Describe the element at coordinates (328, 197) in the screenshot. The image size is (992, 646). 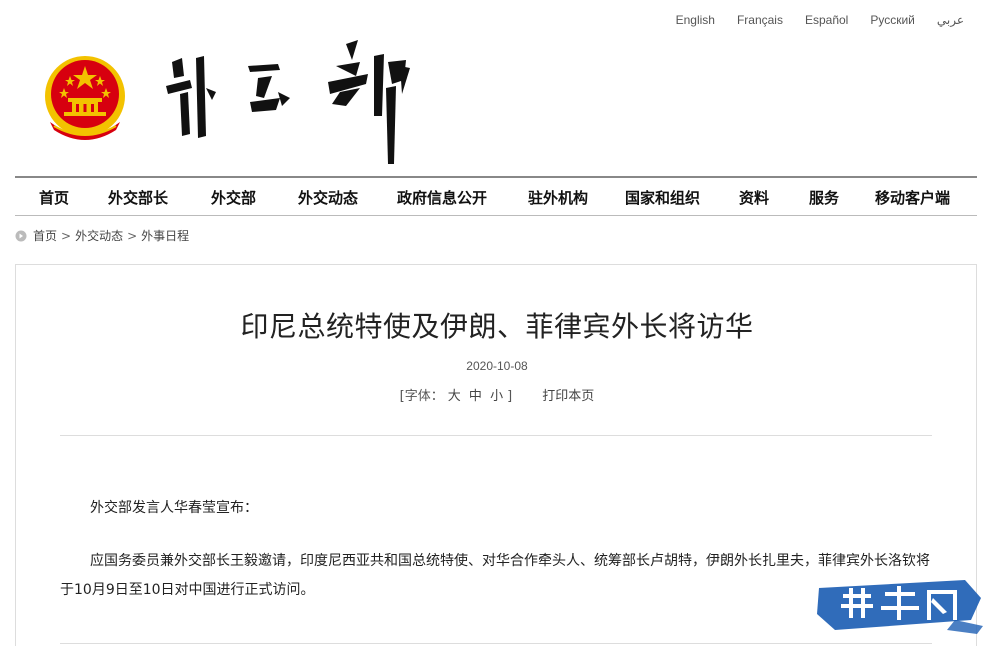
I see `nav-item-news: 外交动态` at that location.